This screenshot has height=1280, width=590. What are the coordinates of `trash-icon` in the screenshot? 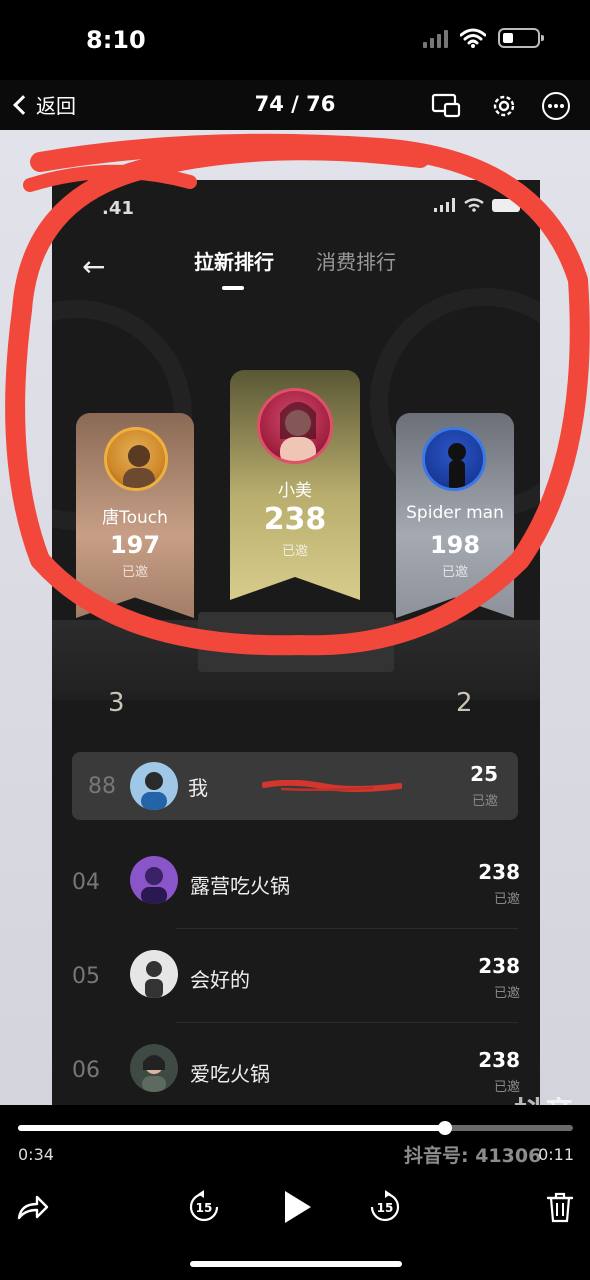 It's located at (560, 1207).